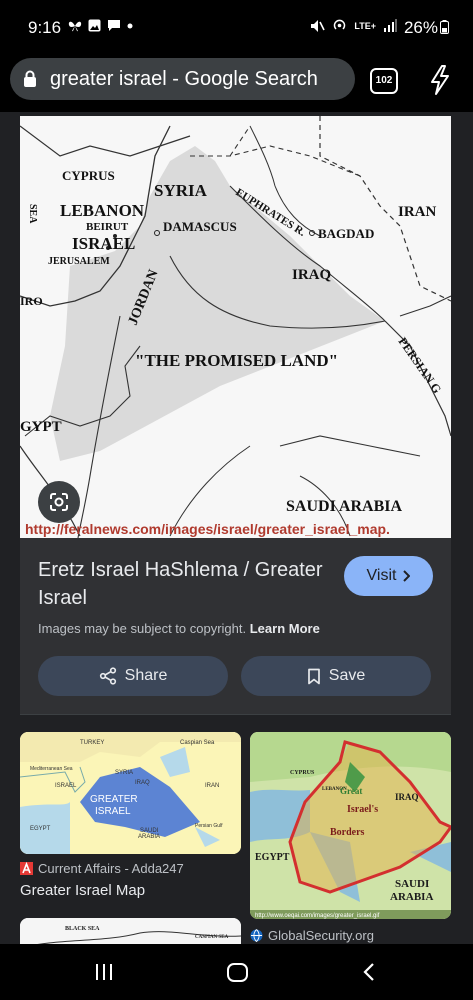  What do you see at coordinates (82, 890) in the screenshot?
I see `related-title-1: Greater Israel Map` at bounding box center [82, 890].